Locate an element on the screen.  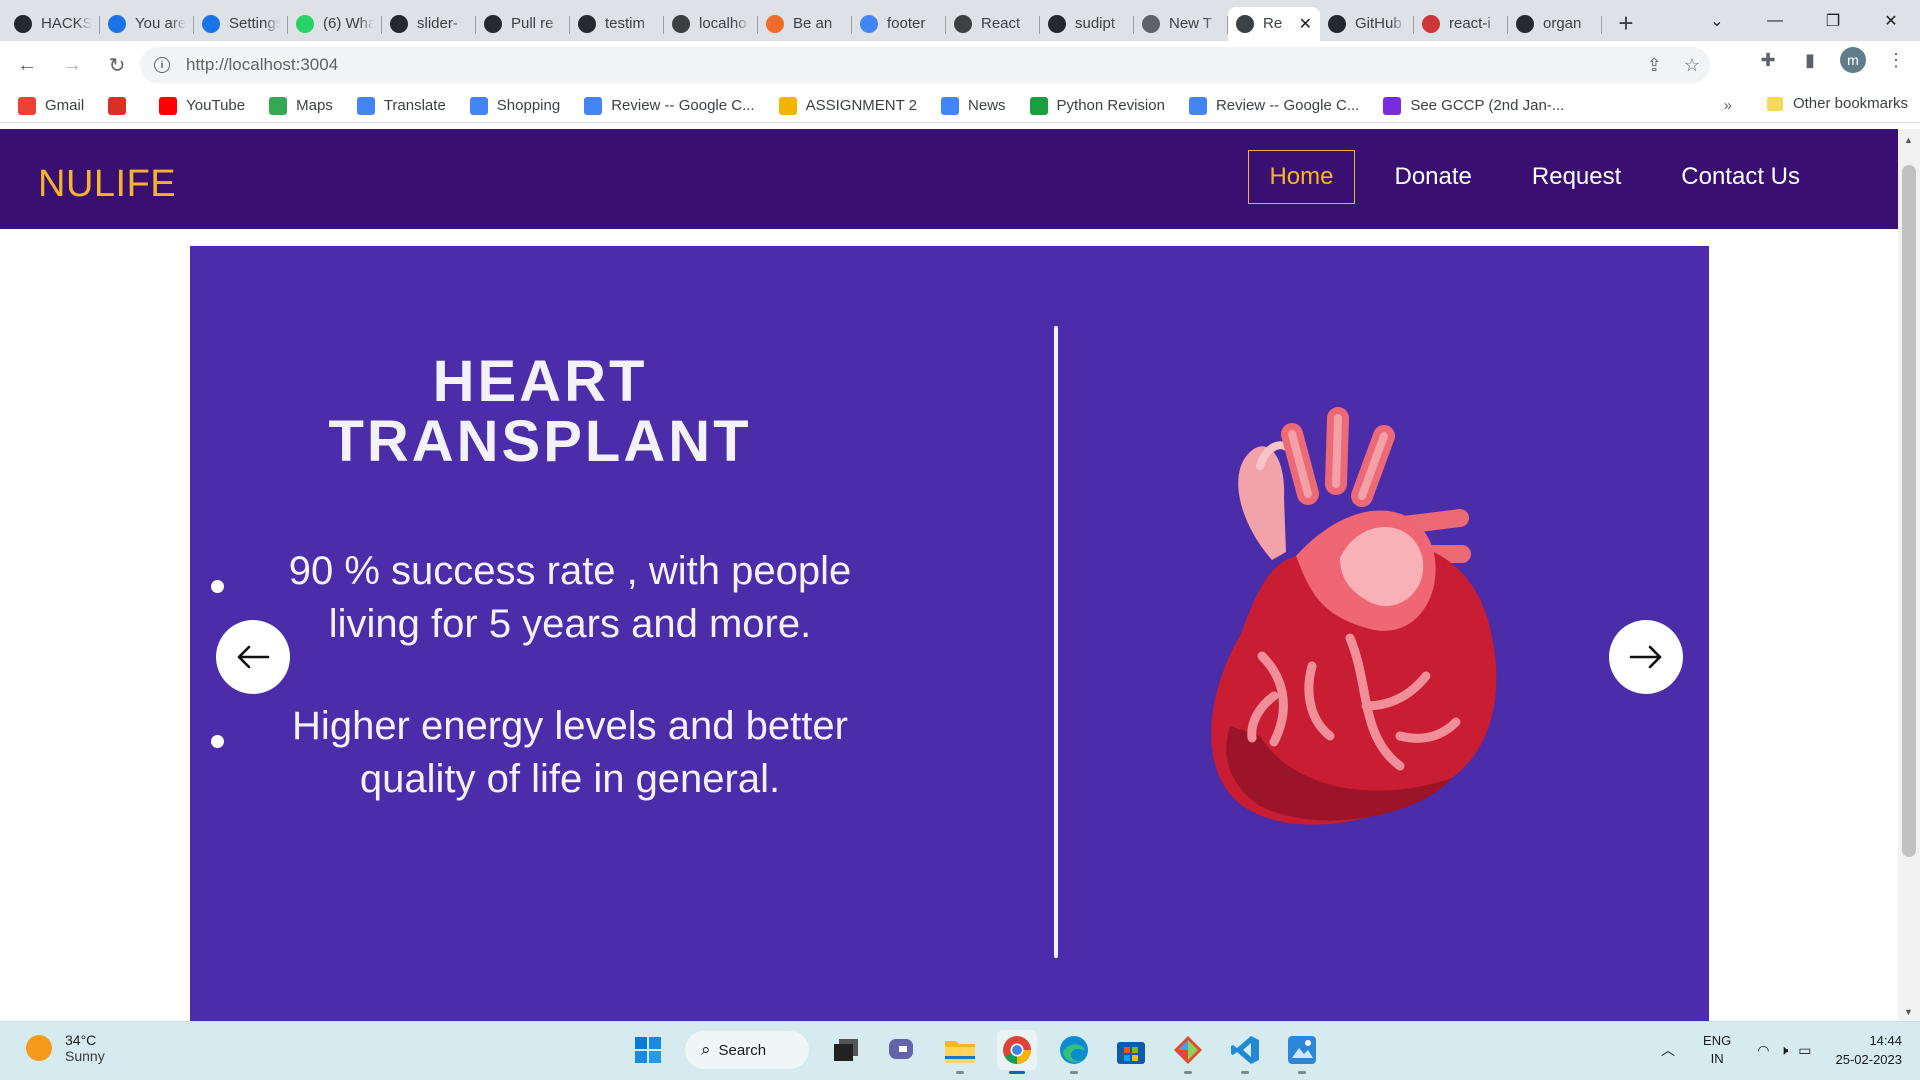
browser-tab: GitHub is located at coordinates (1367, 24).